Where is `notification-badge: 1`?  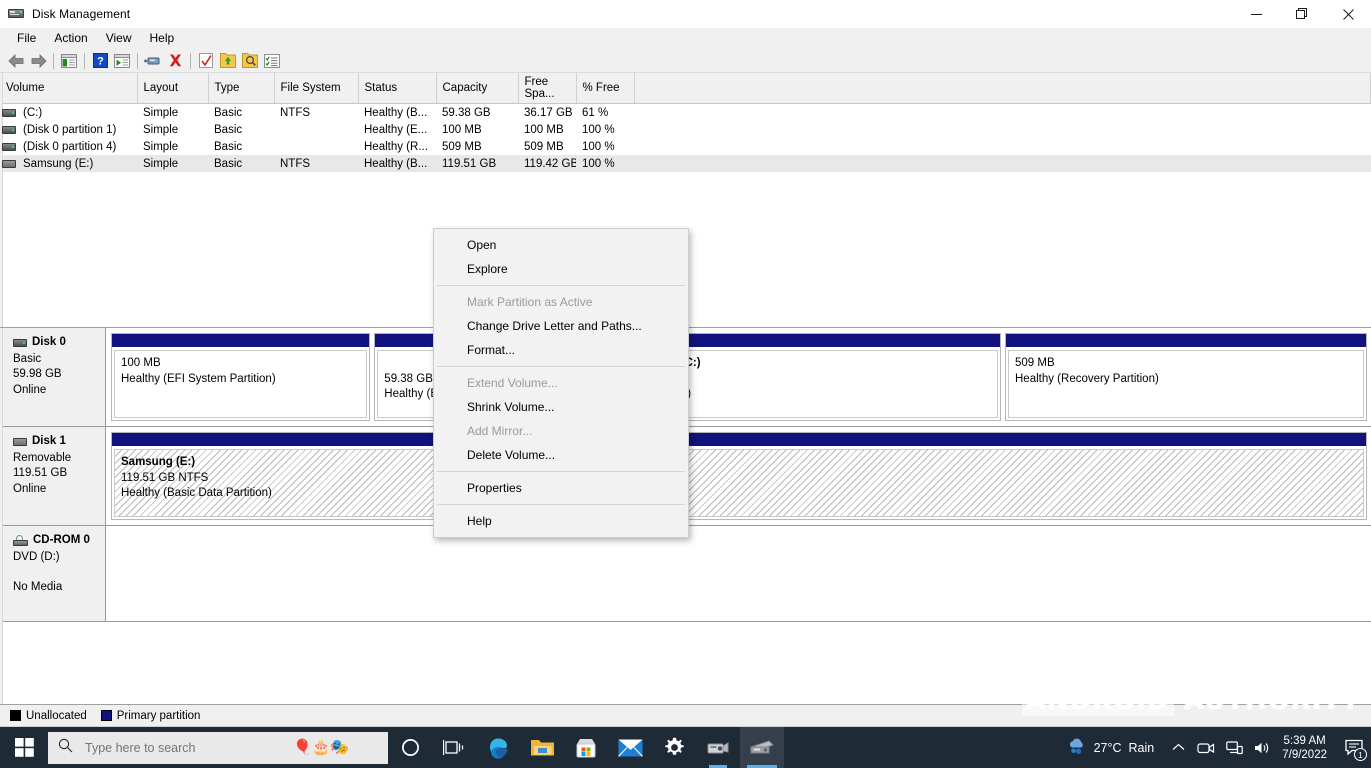
notification-badge: 1 is located at coordinates (1360, 754).